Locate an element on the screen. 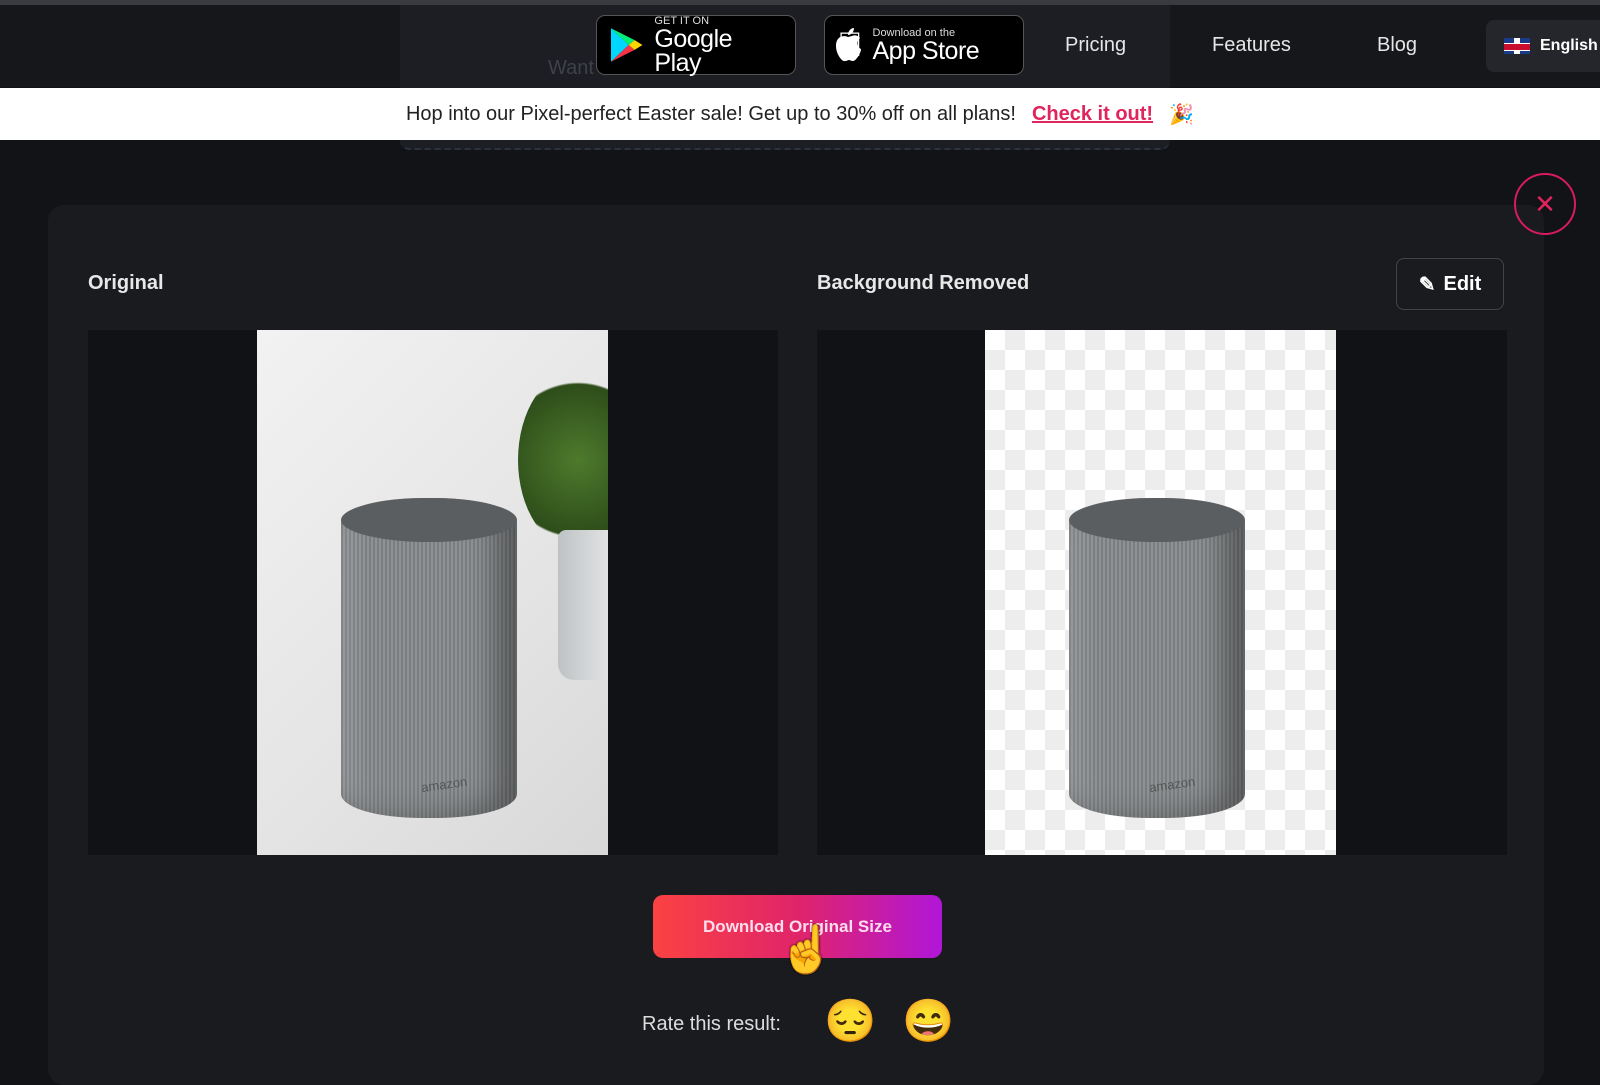  close-icon: ✕ is located at coordinates (1545, 203).